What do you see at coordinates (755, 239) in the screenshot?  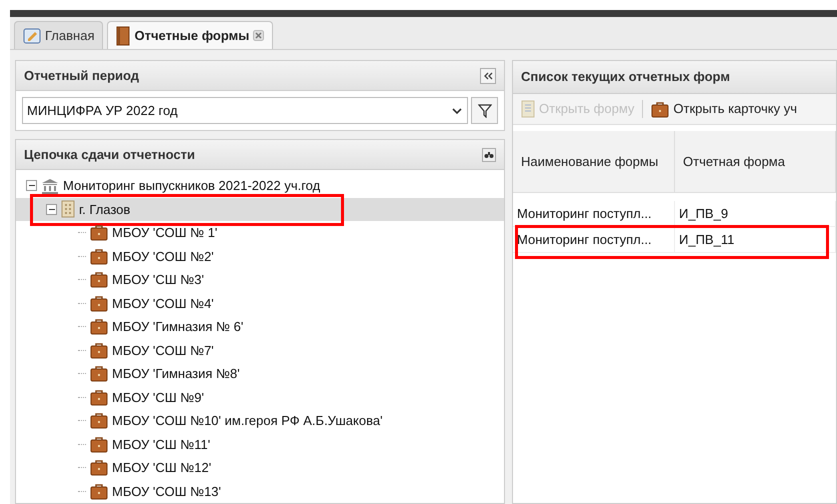 I see `table-cell: И_ПВ_11` at bounding box center [755, 239].